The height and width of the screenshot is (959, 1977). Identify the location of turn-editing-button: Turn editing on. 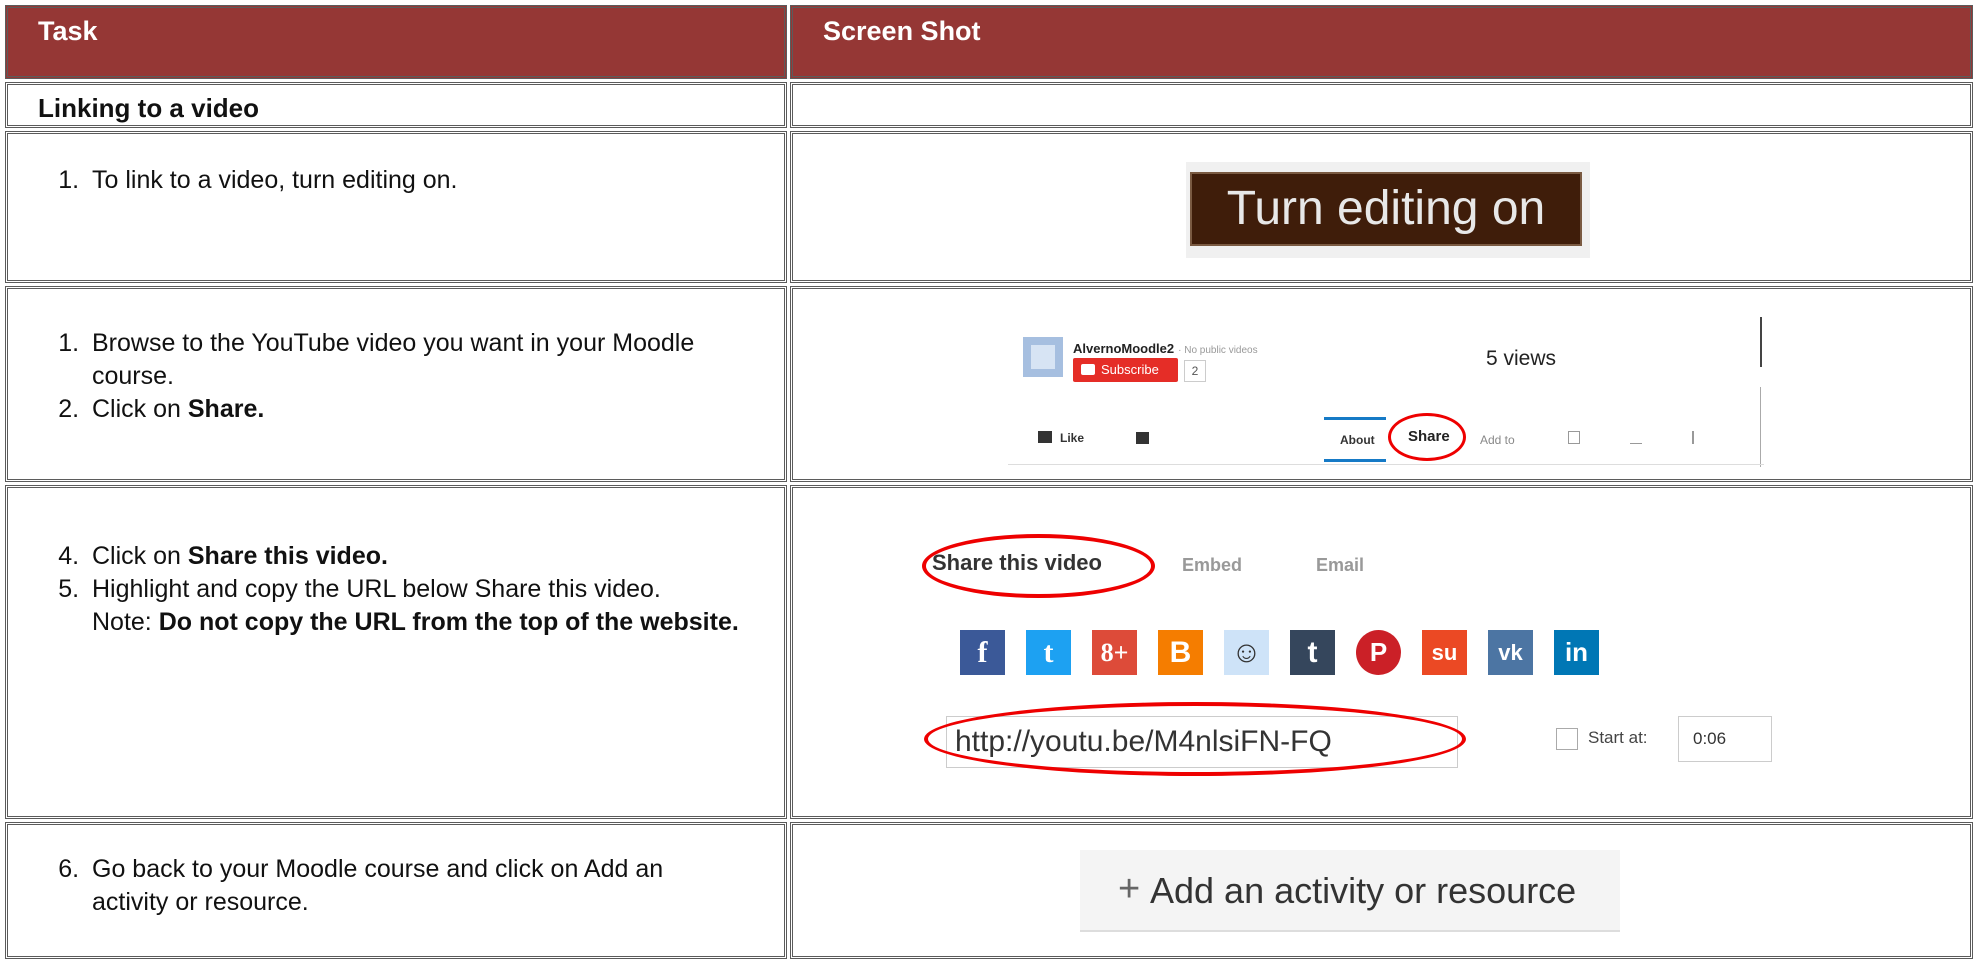
(1386, 209).